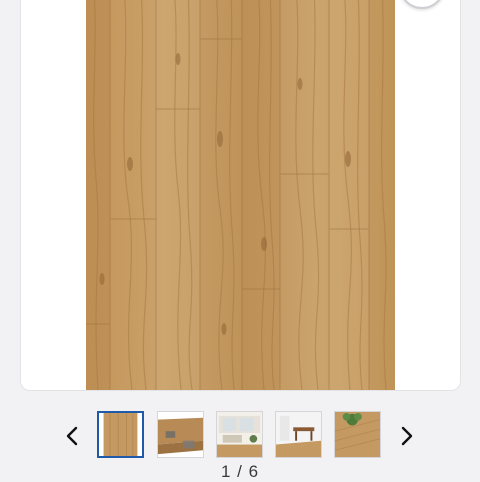 The width and height of the screenshot is (480, 482). I want to click on previous-image-button, so click(72, 436).